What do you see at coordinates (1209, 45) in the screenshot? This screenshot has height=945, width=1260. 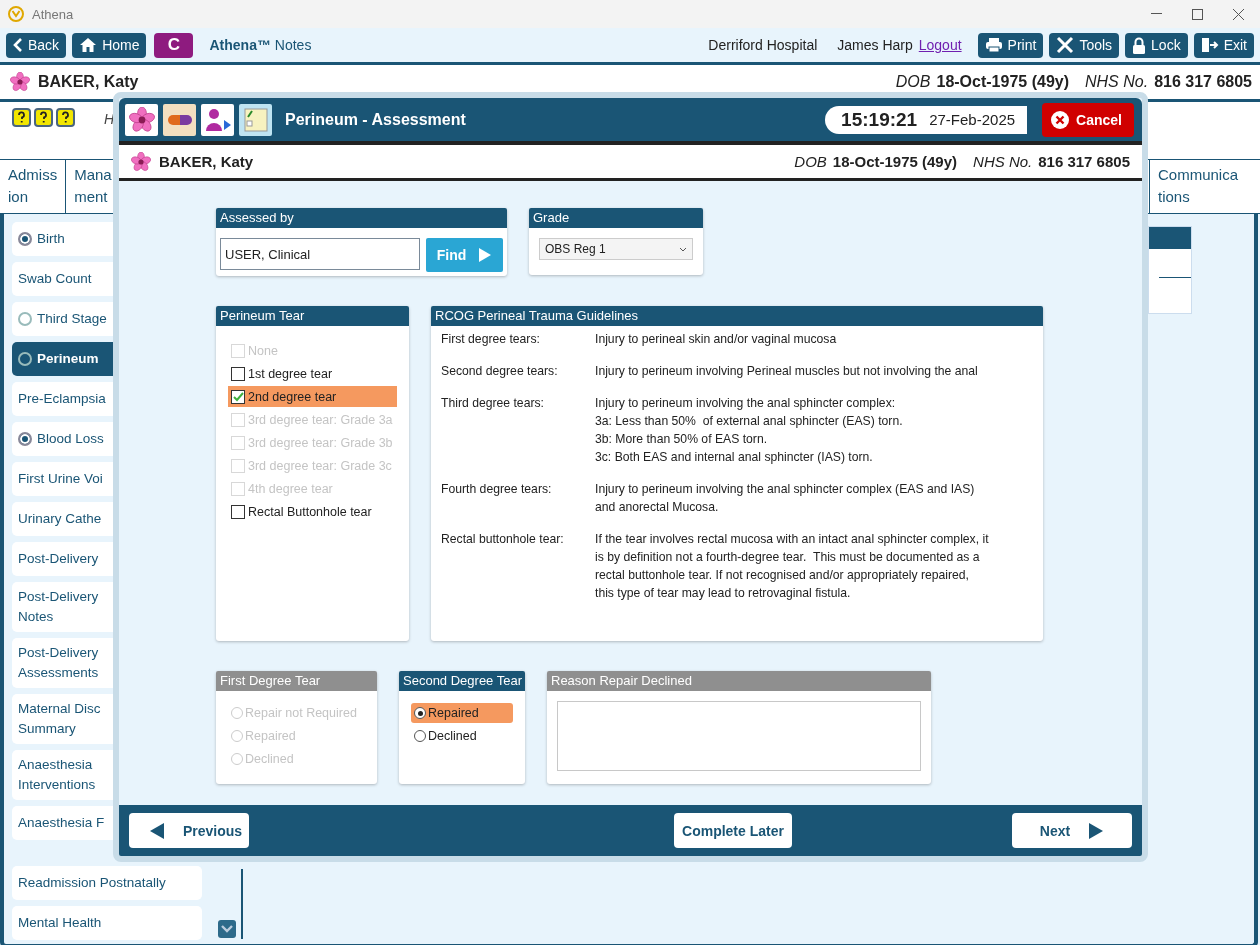 I see `exit-icon` at bounding box center [1209, 45].